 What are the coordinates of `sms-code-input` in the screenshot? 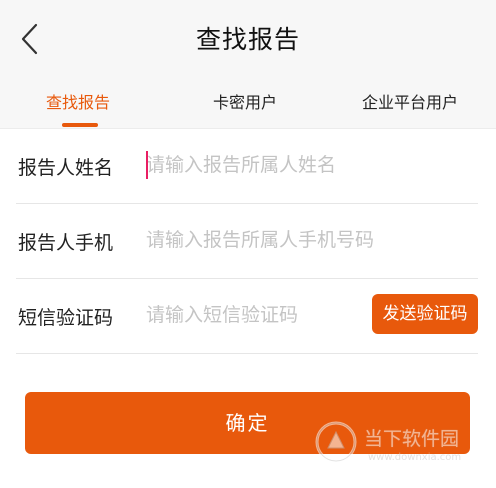 It's located at (256, 315).